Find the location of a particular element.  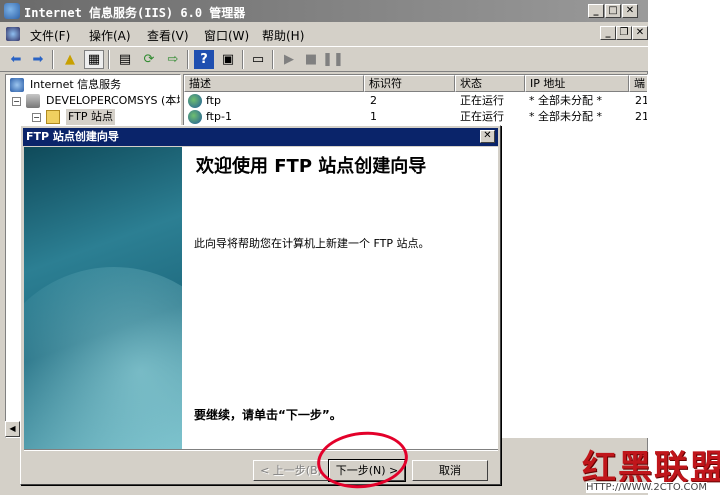

wizard-side-banner is located at coordinates (103, 298).